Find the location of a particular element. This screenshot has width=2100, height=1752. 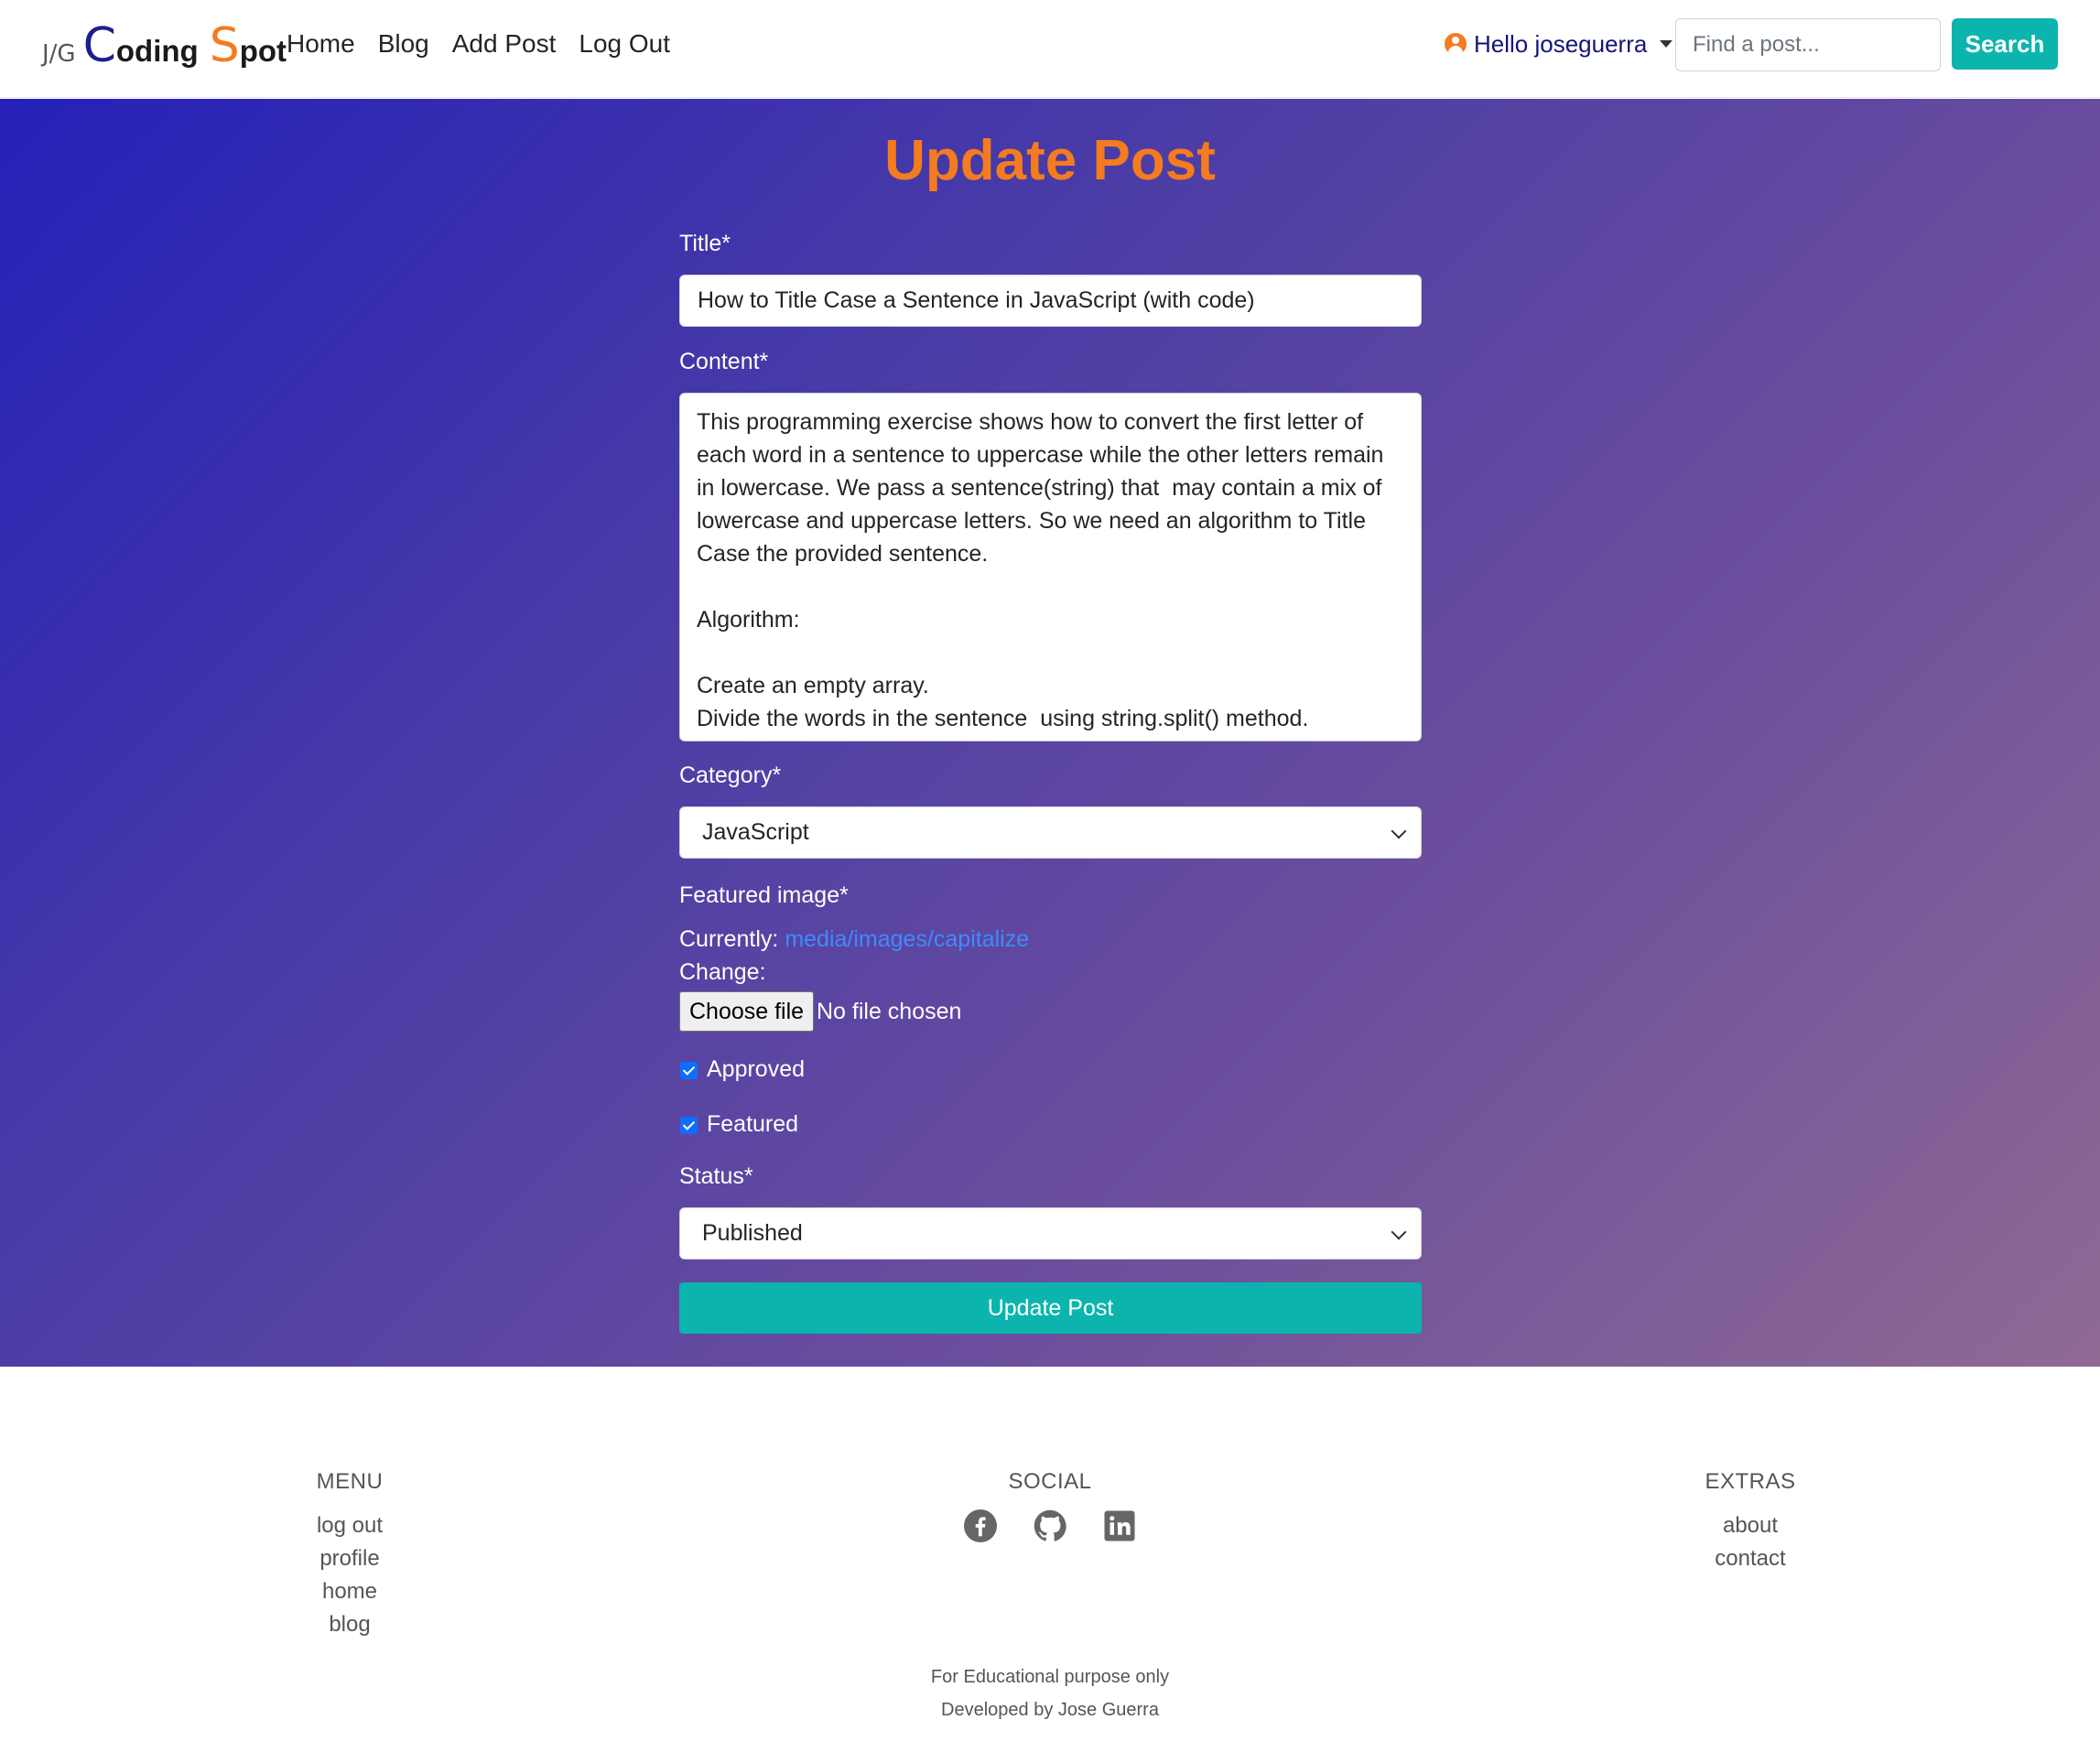

featured-label: Featured is located at coordinates (753, 1124).